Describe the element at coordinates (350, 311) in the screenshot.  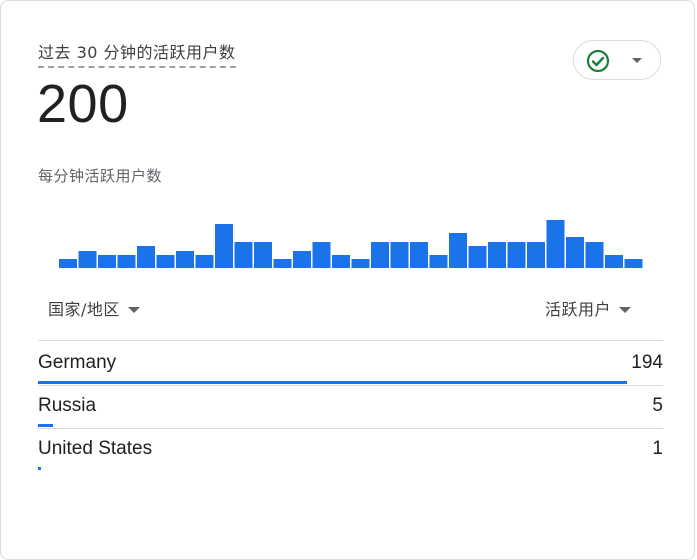
I see `table-header: 国家/地区 活跃用户` at that location.